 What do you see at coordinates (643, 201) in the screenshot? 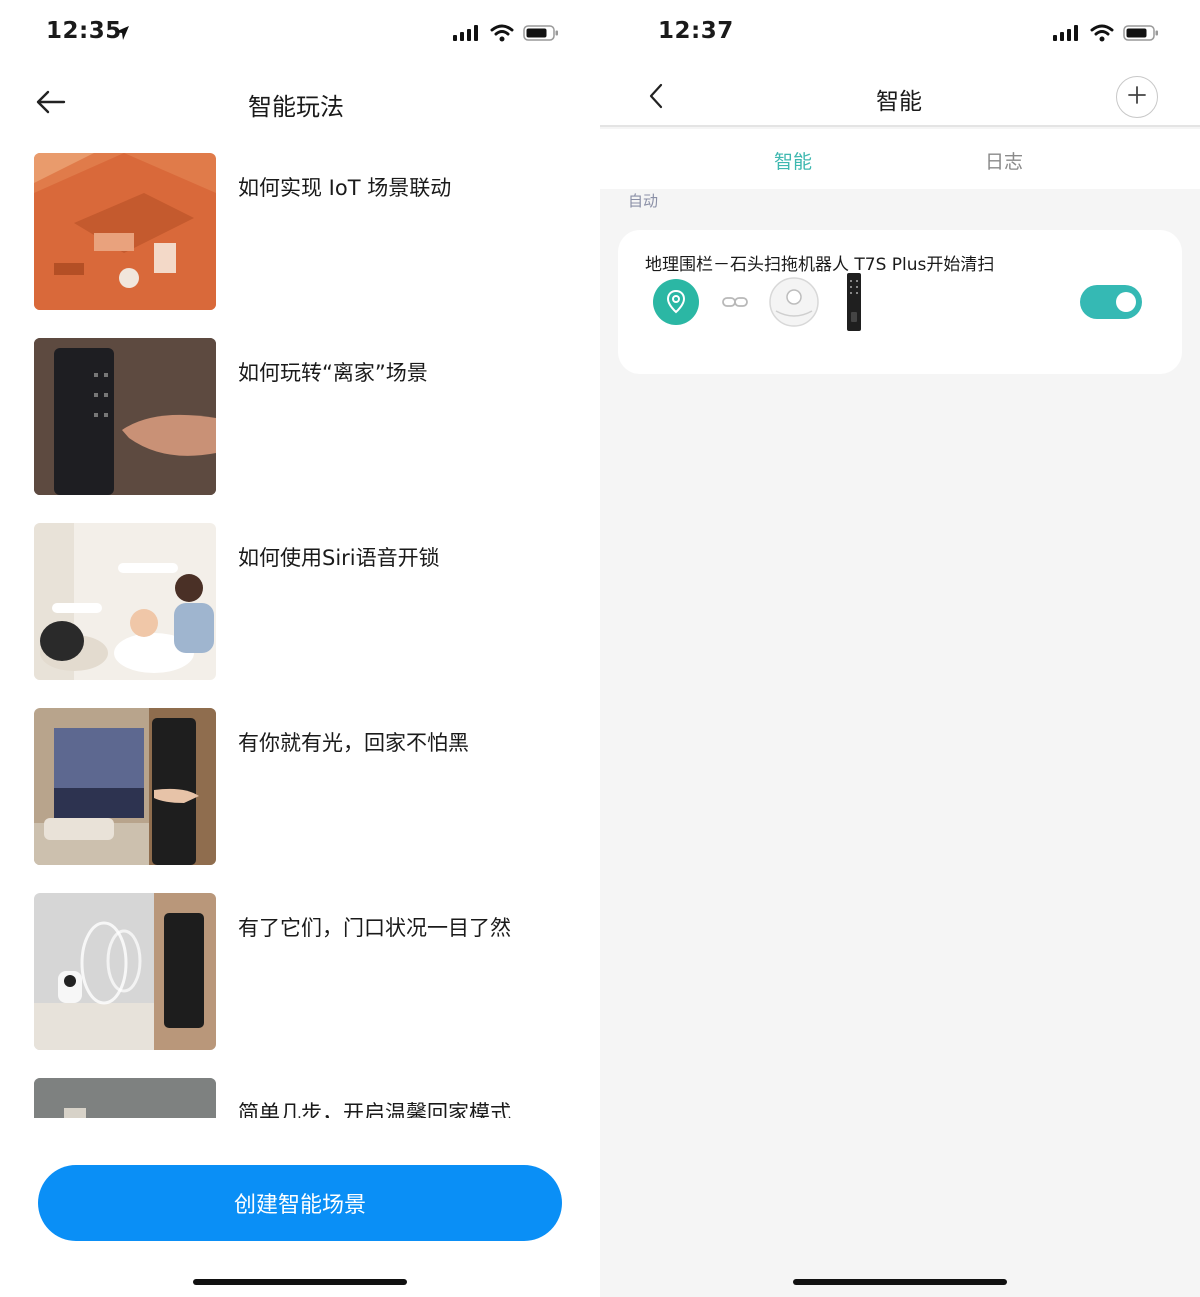
I see `section-label-auto: 自动` at bounding box center [643, 201].